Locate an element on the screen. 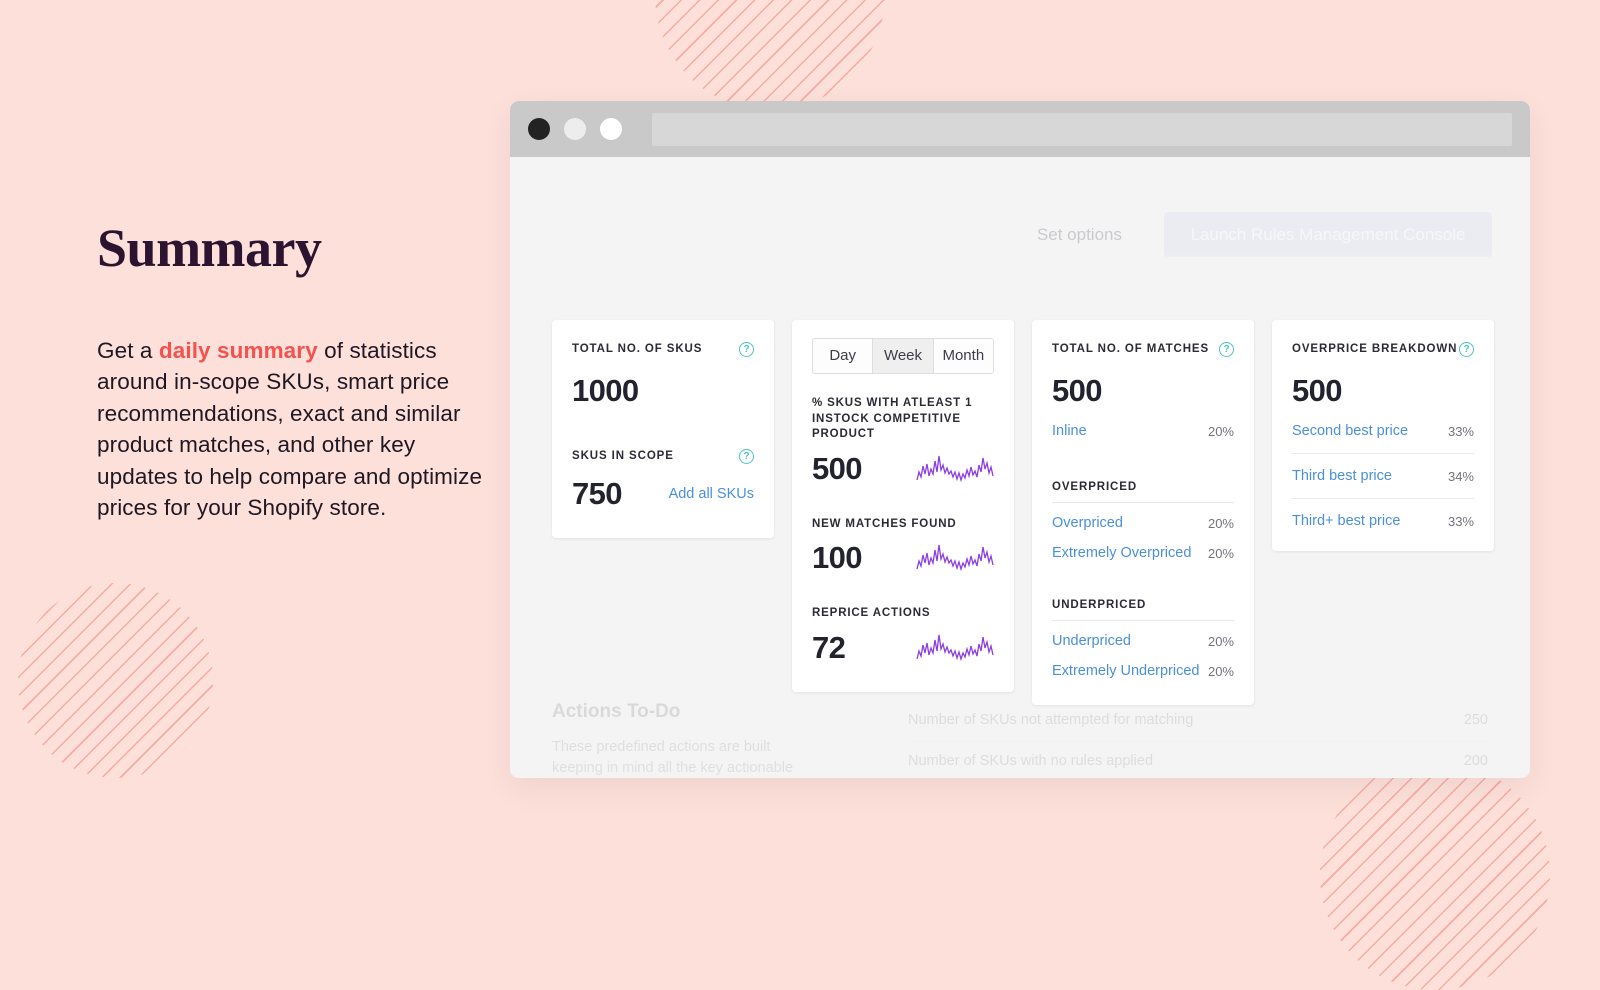 The image size is (1600, 990). overpriced-section-heading: OVERPRICED is located at coordinates (1095, 487).